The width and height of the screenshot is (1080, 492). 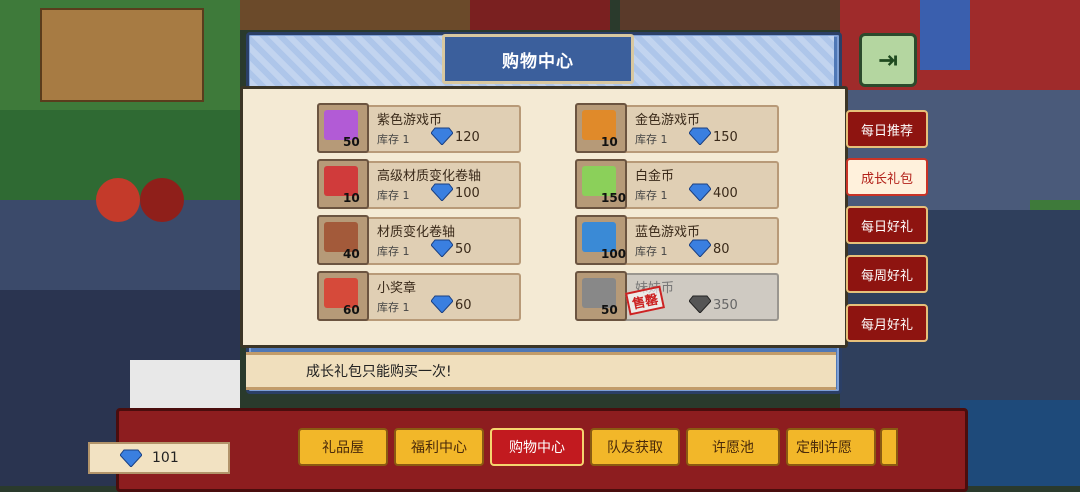 I want to click on shop-item: 150 白金币 库存 1 400, so click(x=677, y=184).